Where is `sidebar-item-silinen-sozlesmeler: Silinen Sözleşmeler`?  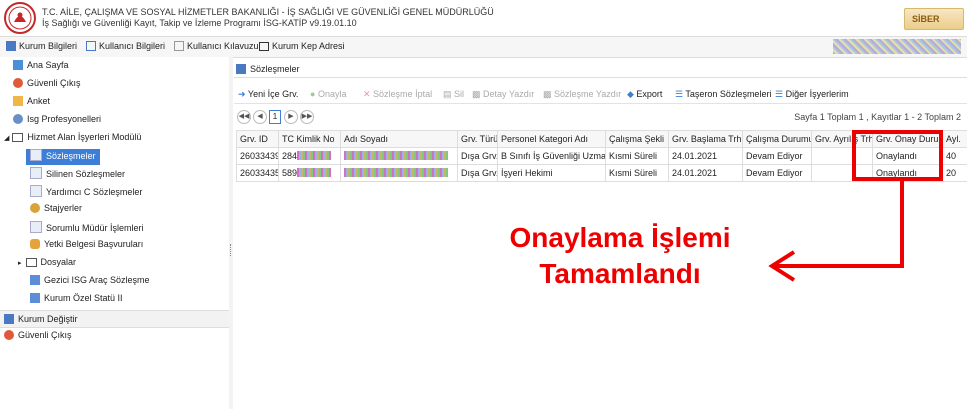
sidebar-item-silinen-sozlesmeler: Silinen Sözleşmeler is located at coordinates (77, 175).